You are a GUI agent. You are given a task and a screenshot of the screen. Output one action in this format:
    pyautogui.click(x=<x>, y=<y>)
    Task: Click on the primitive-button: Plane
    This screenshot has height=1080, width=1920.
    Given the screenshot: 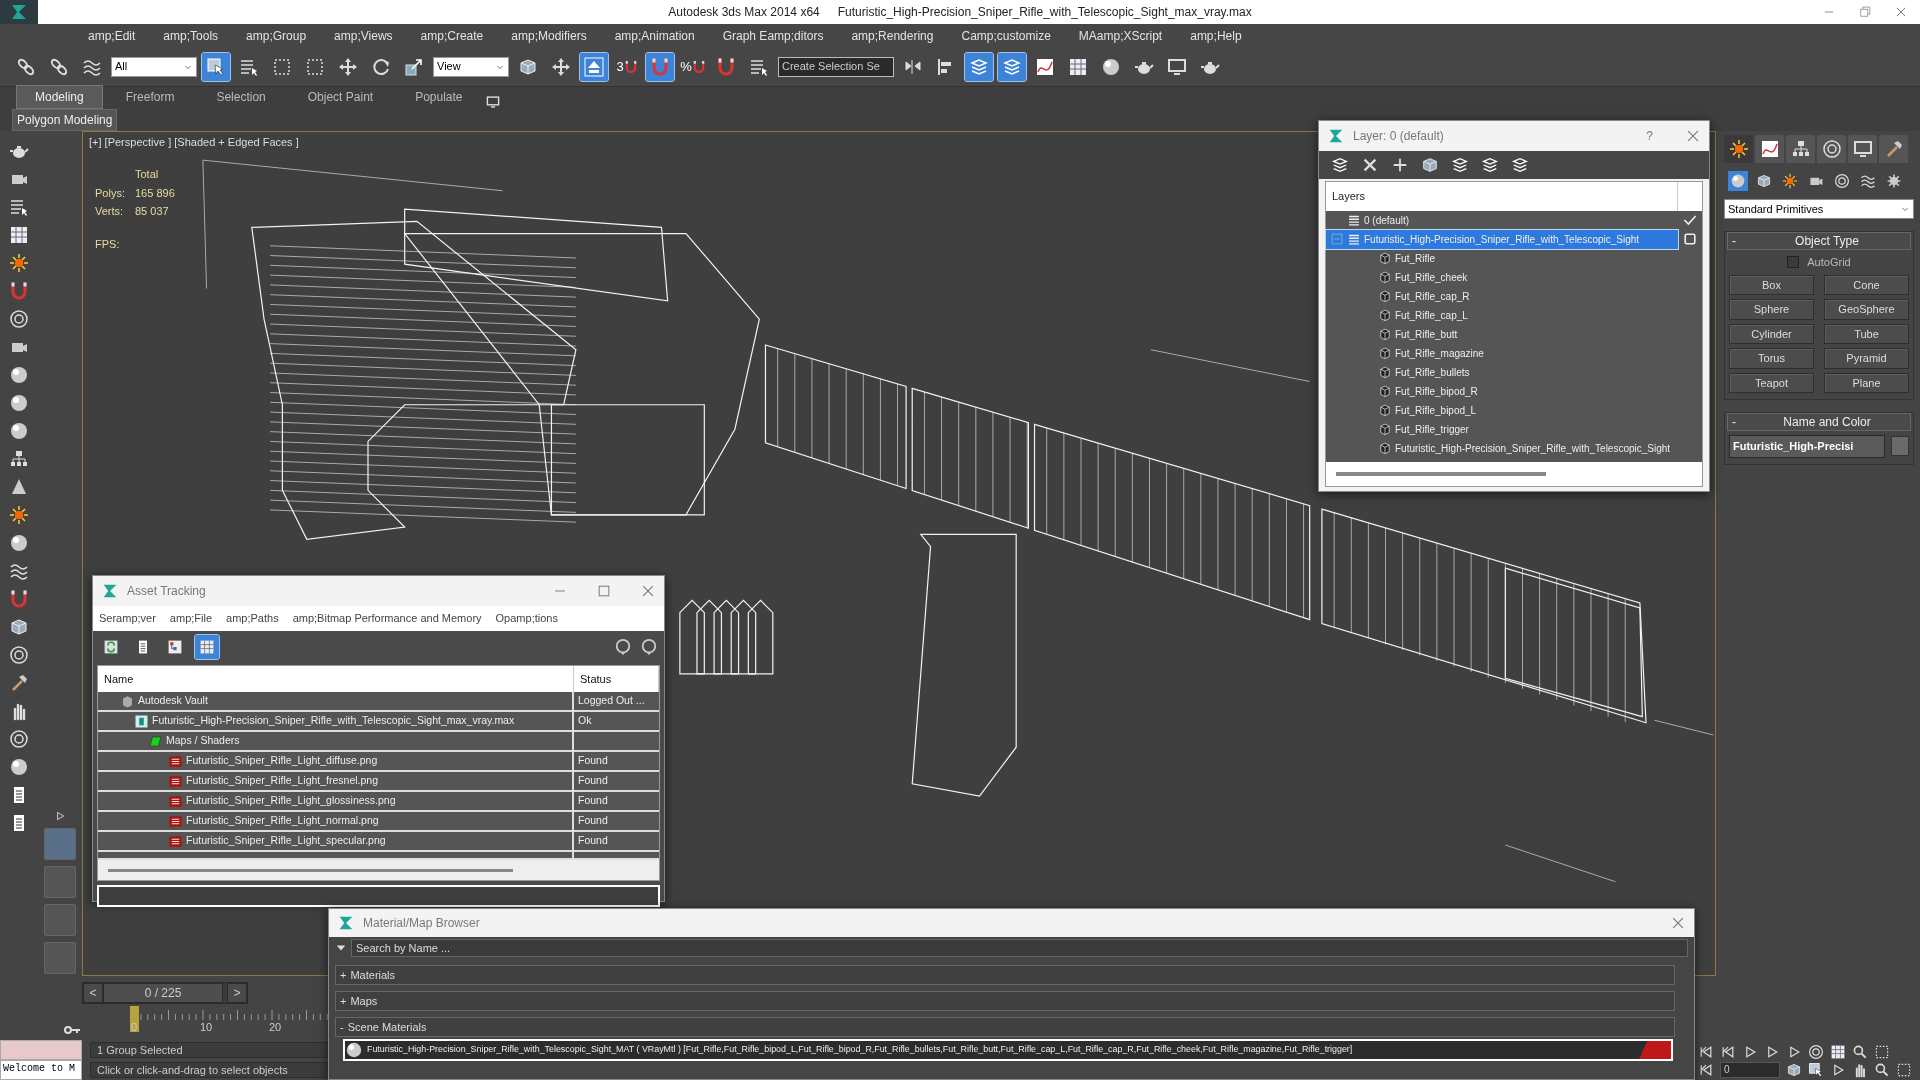 What is the action you would take?
    pyautogui.click(x=1866, y=382)
    